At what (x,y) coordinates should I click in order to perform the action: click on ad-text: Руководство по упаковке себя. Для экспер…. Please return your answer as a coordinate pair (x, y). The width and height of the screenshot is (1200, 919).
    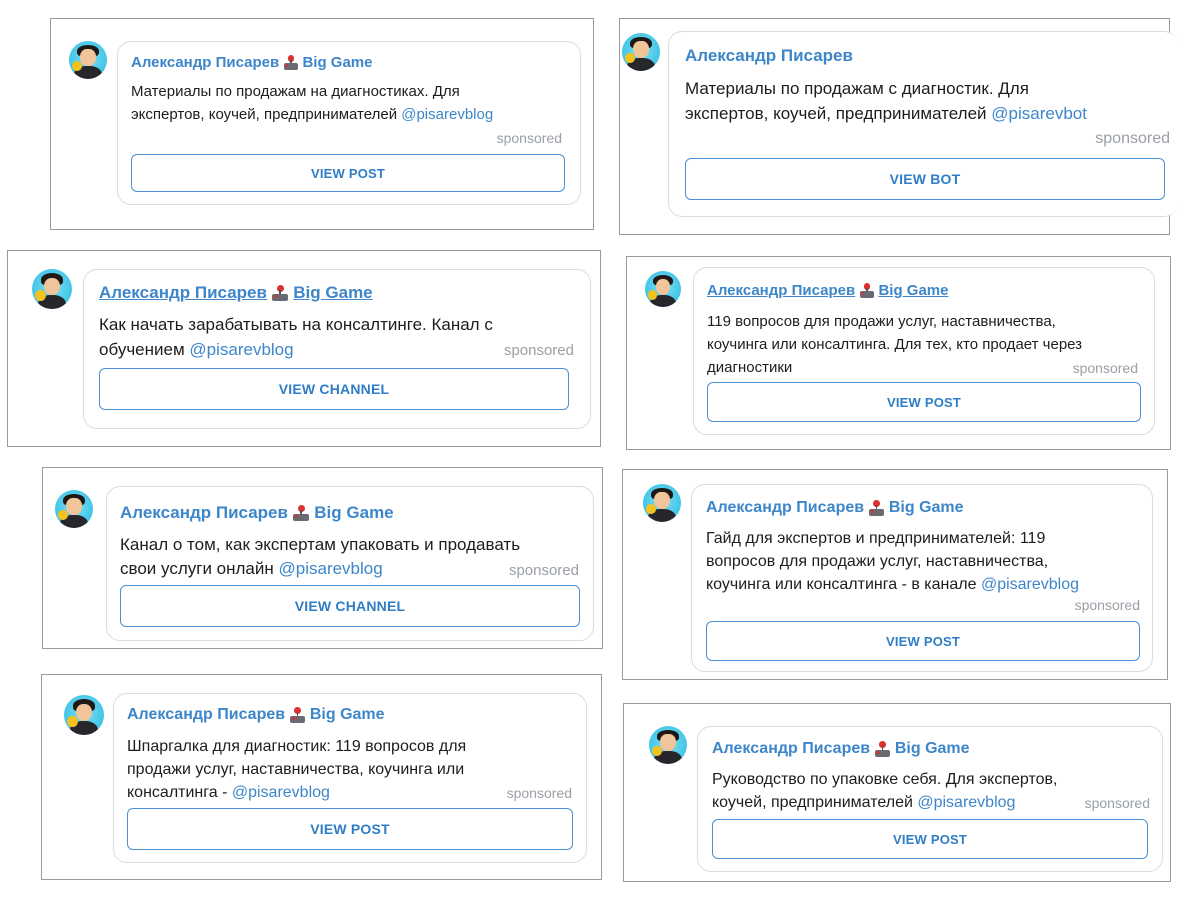
    Looking at the image, I should click on (885, 791).